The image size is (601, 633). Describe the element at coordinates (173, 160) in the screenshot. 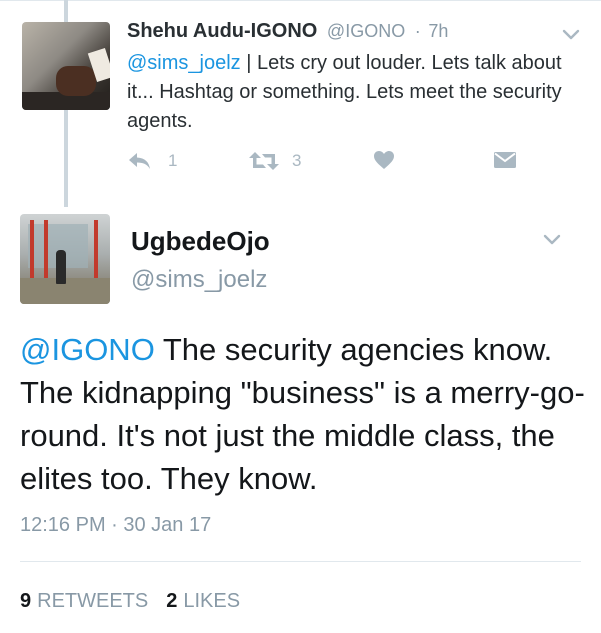

I see `reply-count: 1` at that location.